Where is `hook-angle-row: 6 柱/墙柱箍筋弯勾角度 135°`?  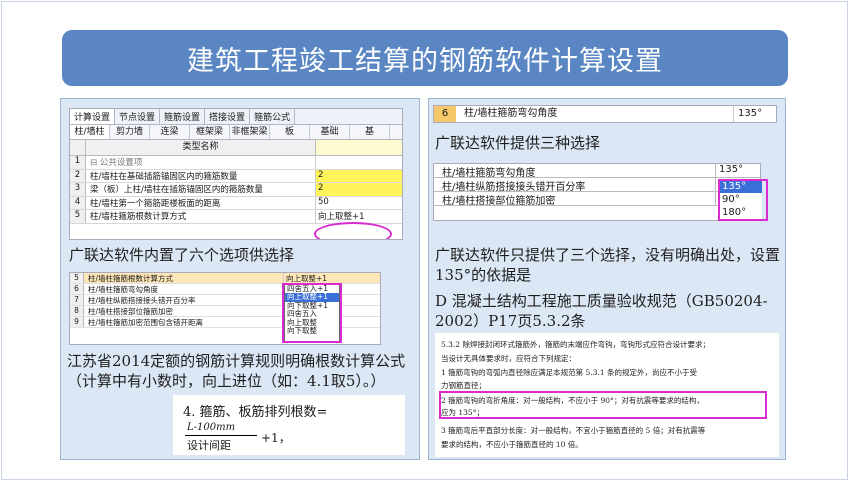
hook-angle-row: 6 柱/墙柱箍筋弯勾角度 135° is located at coordinates (605, 114).